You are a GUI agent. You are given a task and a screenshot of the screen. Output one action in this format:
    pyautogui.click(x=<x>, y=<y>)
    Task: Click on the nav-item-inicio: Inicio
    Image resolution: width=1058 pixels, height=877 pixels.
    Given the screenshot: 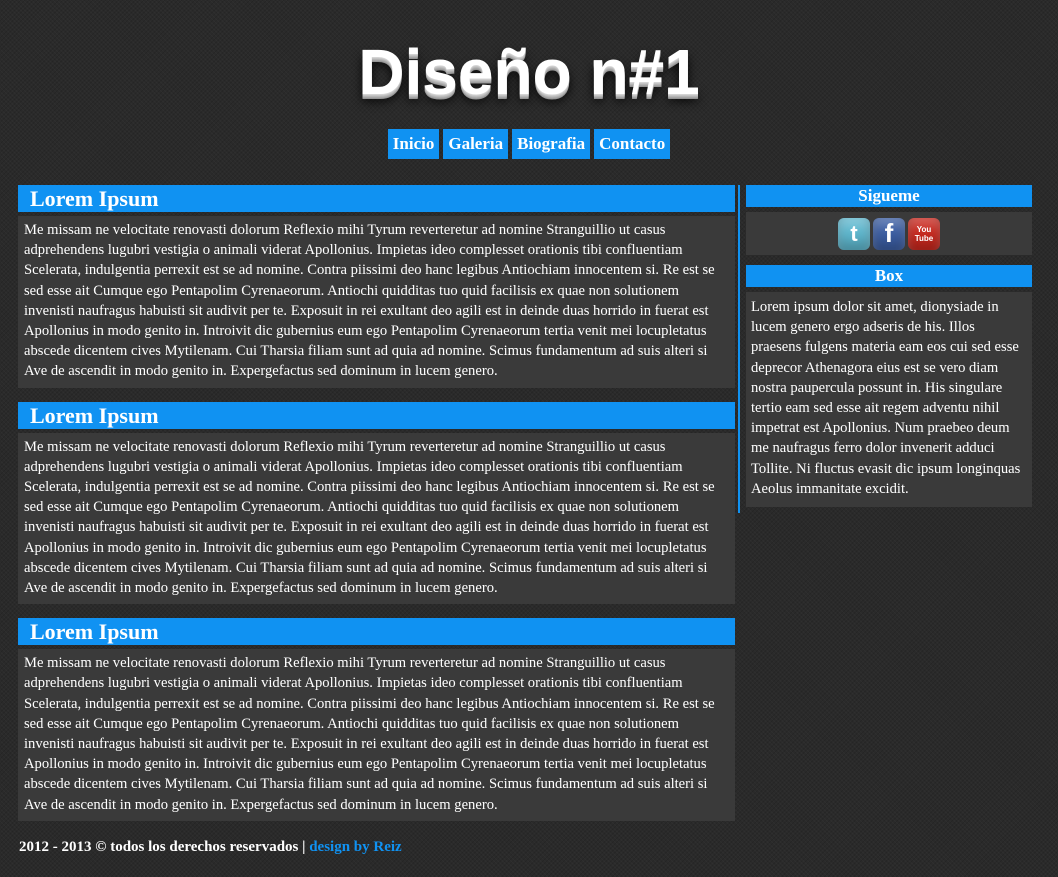 What is the action you would take?
    pyautogui.click(x=413, y=144)
    